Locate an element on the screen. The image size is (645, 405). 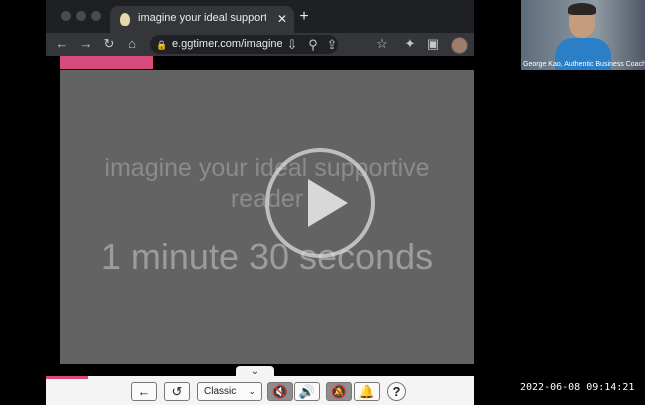
sound-button: 🔊 is located at coordinates (307, 391).